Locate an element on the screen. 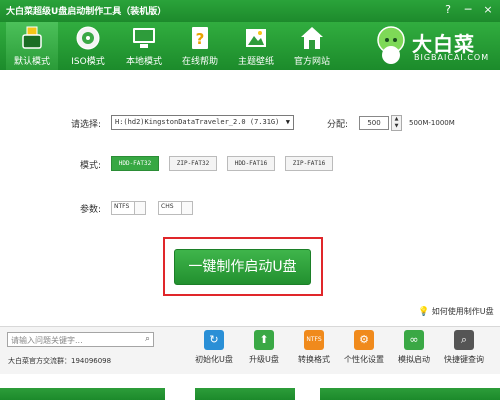 Image resolution: width=500 pixels, height=400 pixels. monitor-icon is located at coordinates (144, 38).